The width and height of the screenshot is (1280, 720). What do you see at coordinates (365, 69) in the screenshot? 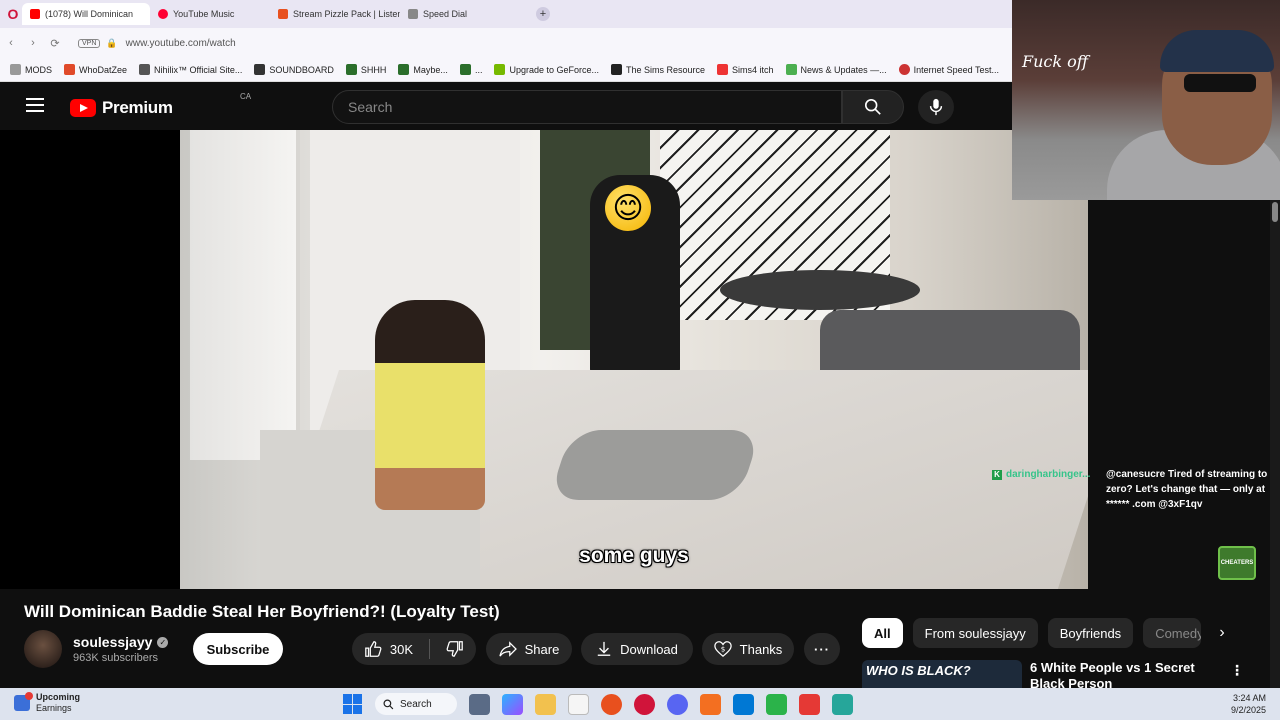
I see `bookmark-shhh: SHHH` at bounding box center [365, 69].